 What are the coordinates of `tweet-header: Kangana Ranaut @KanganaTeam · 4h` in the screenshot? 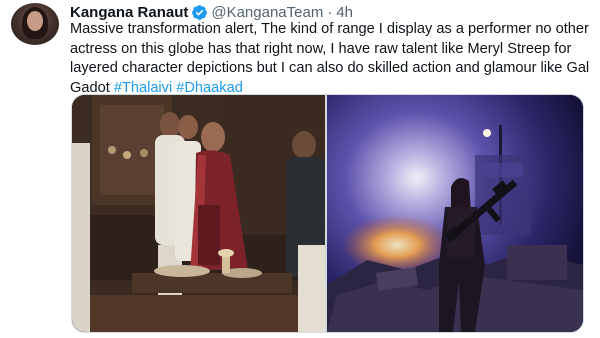 It's located at (211, 12).